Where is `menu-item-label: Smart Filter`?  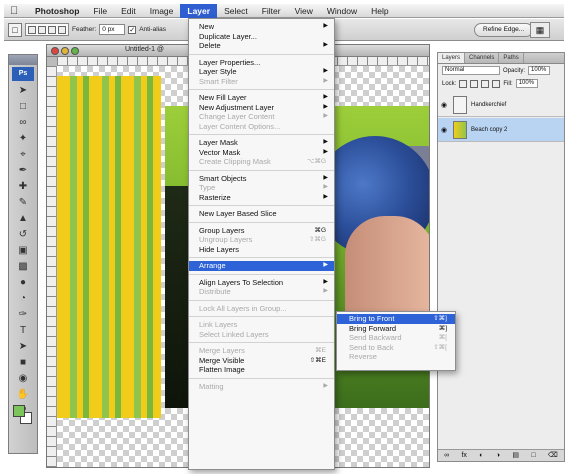
menu-item-label: Smart Filter is located at coordinates (218, 81).